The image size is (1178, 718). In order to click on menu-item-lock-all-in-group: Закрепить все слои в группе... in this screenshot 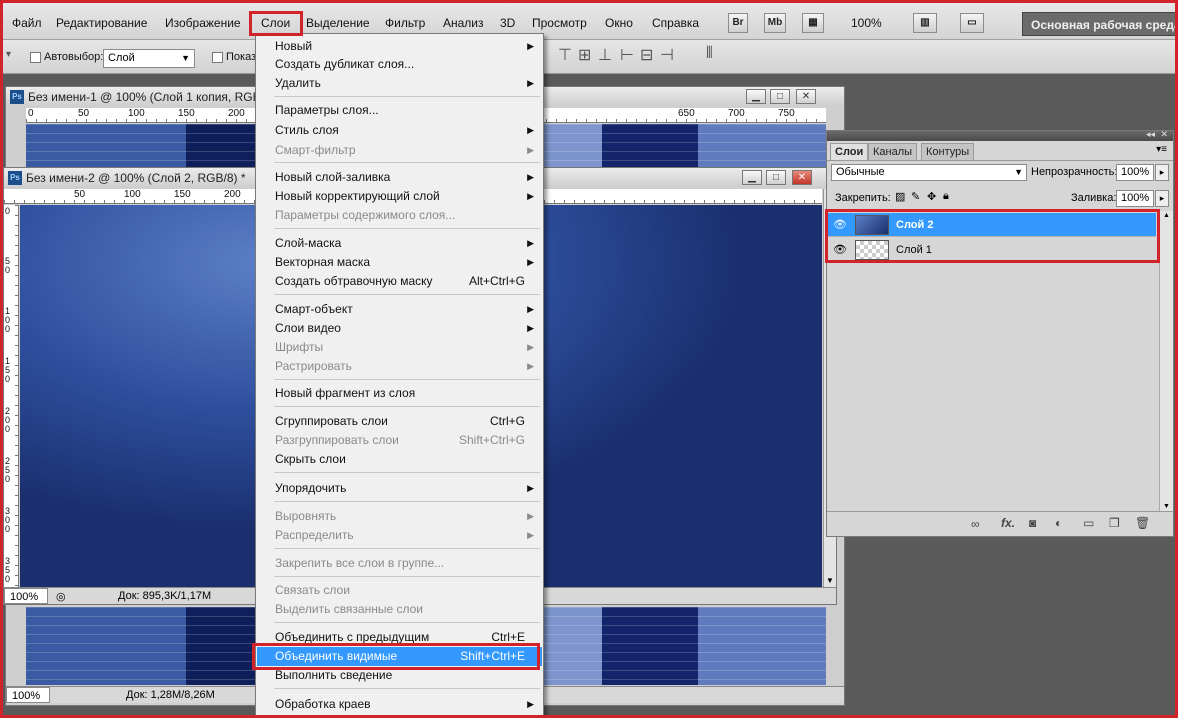, I will do `click(399, 563)`.